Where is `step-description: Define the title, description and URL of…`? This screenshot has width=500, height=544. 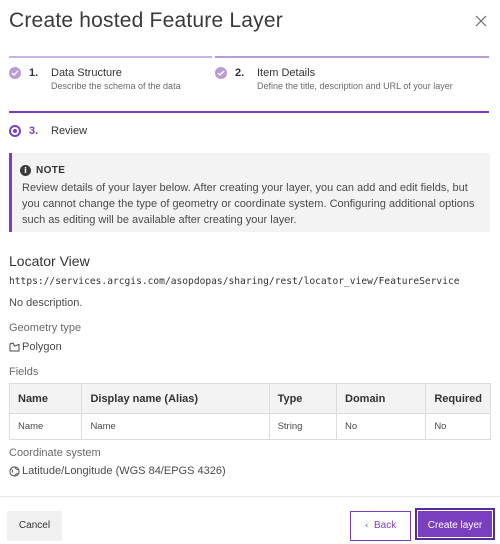 step-description: Define the title, description and URL of… is located at coordinates (355, 86).